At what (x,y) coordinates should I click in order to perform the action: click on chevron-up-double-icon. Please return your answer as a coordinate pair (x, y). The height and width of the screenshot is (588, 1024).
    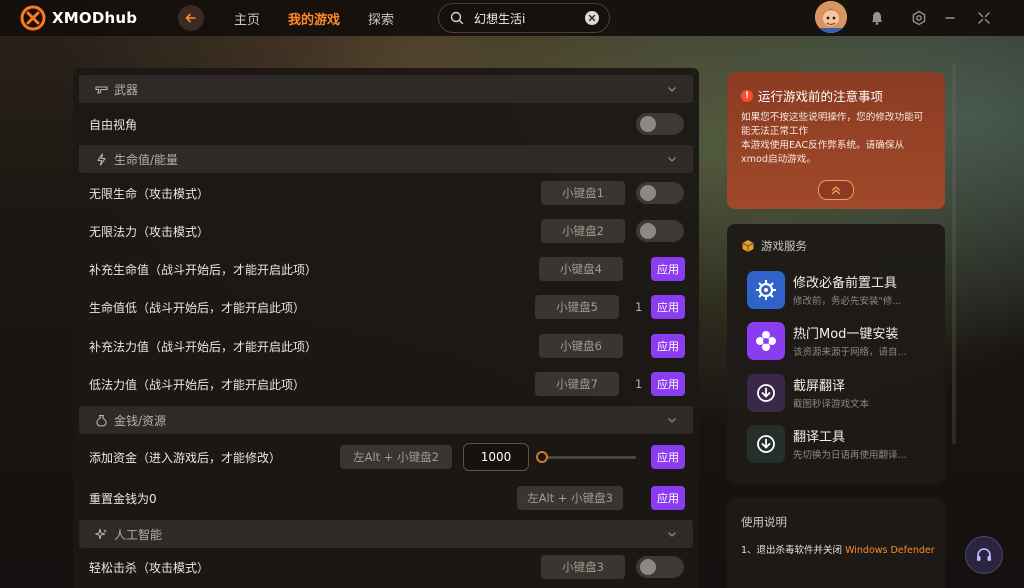
    Looking at the image, I should click on (836, 190).